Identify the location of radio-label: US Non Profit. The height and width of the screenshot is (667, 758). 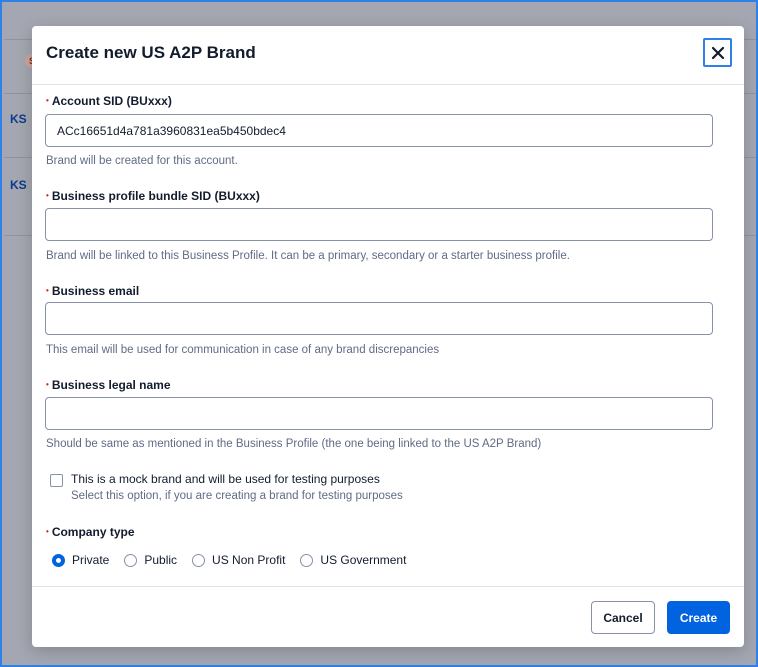
(249, 560).